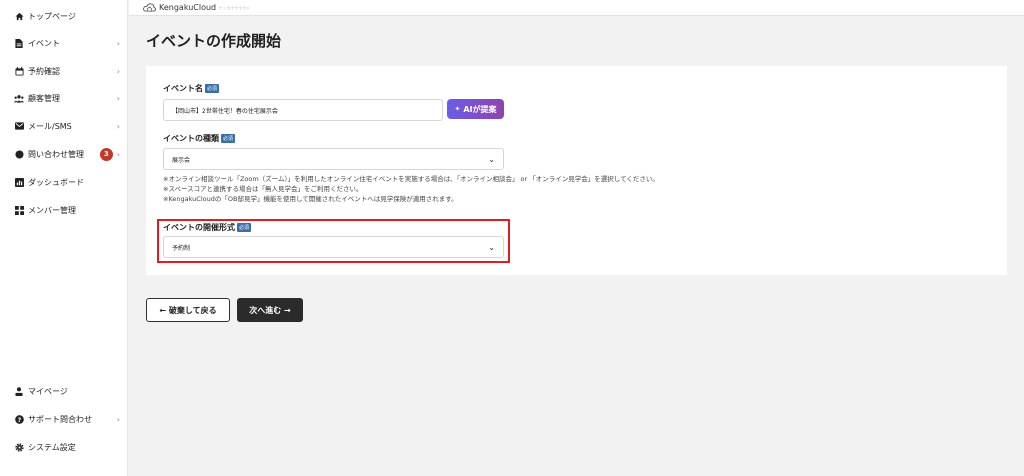  I want to click on sidebar-item-mypage: マイページ, so click(67, 391).